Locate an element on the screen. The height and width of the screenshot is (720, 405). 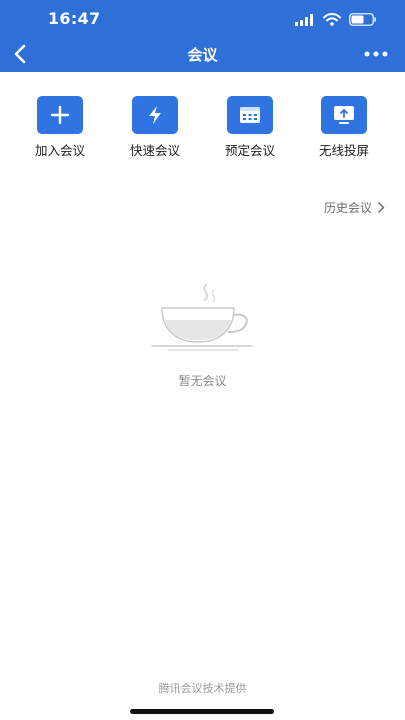
action-row: 加入会议 快速会议 预定会议 无线投屏 is located at coordinates (202, 131).